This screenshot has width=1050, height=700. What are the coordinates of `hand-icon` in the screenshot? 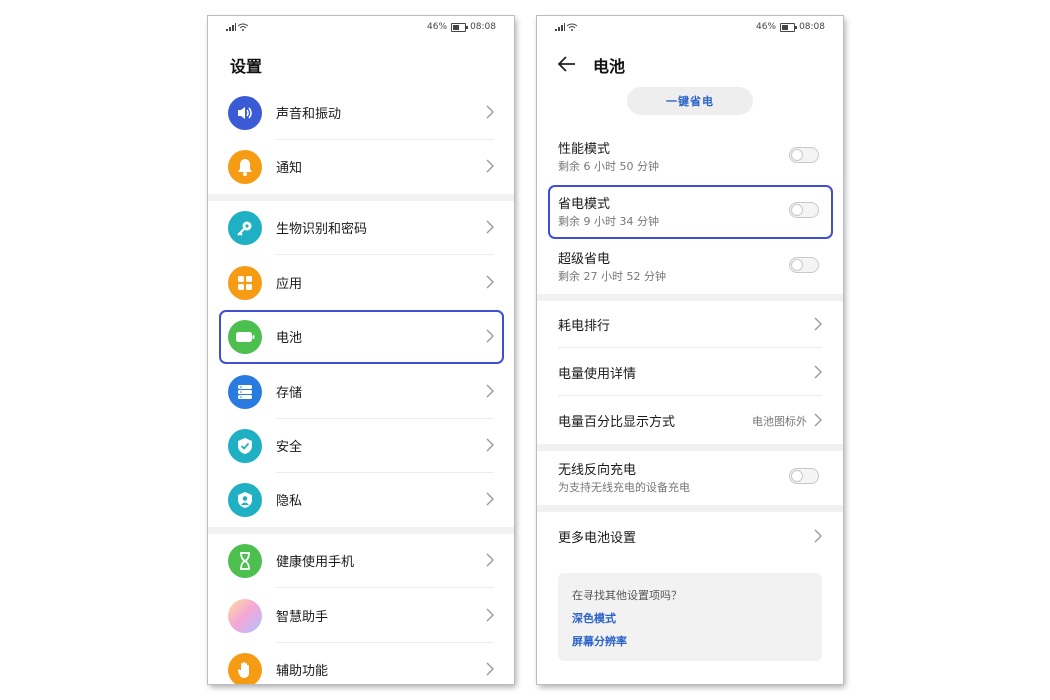 It's located at (245, 668).